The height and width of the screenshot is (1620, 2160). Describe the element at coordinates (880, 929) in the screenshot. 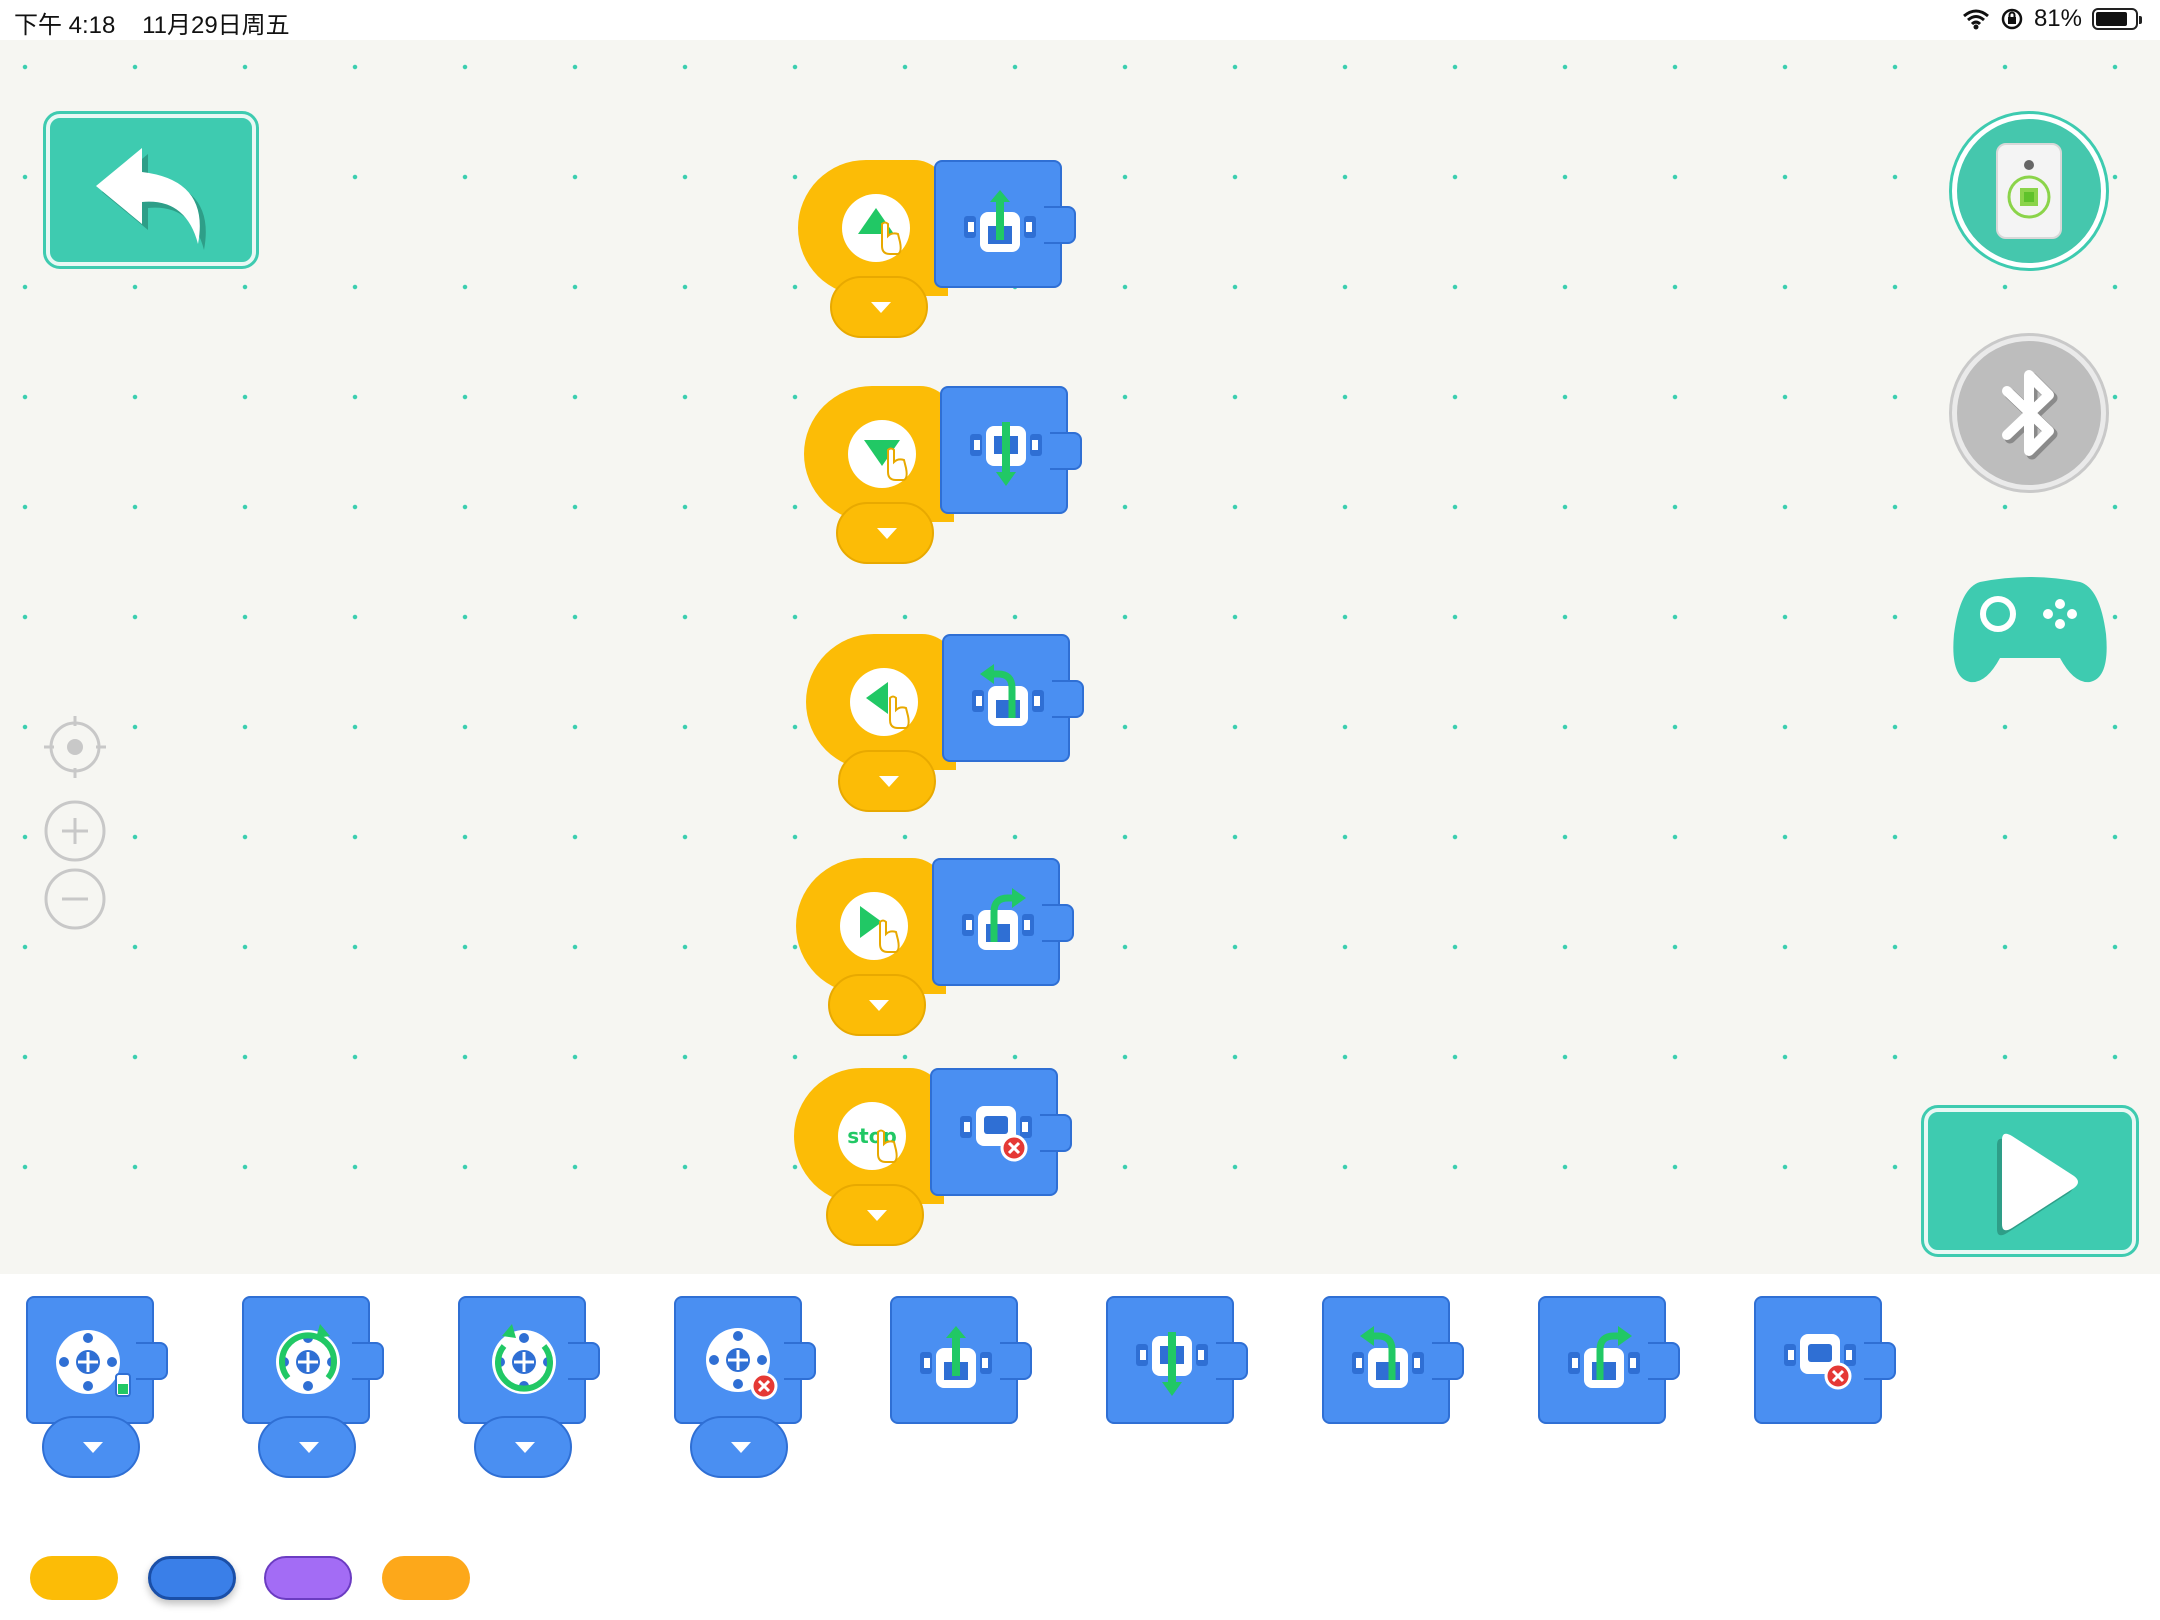

I see `right-button-press-icon` at that location.